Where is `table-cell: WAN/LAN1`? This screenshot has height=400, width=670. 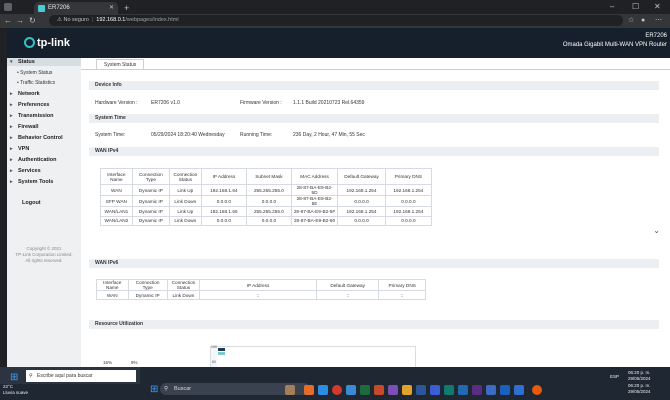
table-cell: WAN/LAN1 is located at coordinates (116, 211).